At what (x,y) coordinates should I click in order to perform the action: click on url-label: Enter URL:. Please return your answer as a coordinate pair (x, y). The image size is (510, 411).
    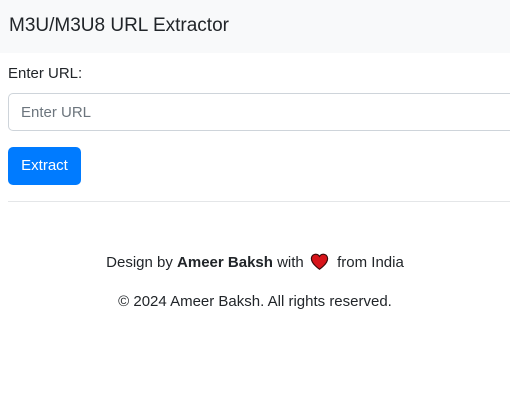
    Looking at the image, I should click on (45, 73).